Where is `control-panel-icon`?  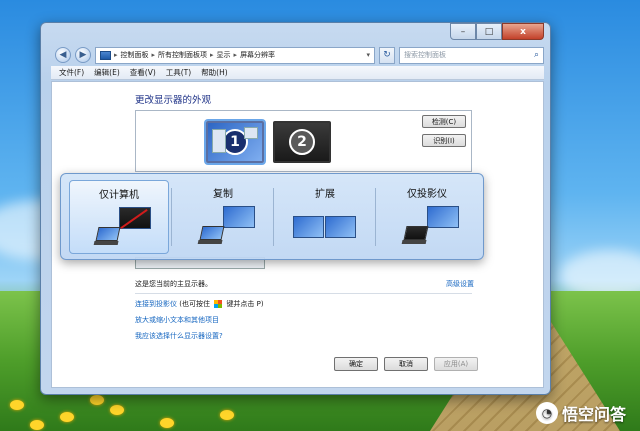 control-panel-icon is located at coordinates (105, 55).